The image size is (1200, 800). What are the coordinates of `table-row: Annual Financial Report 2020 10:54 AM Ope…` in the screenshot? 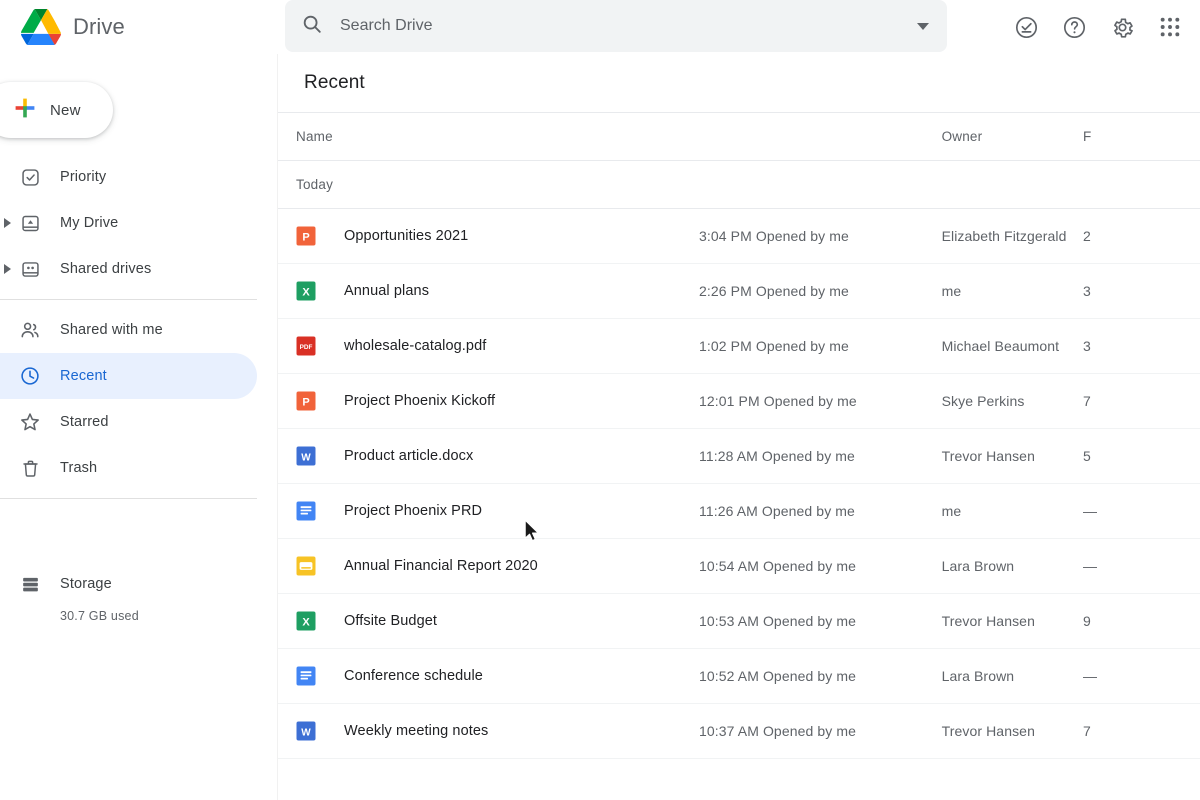 It's located at (739, 566).